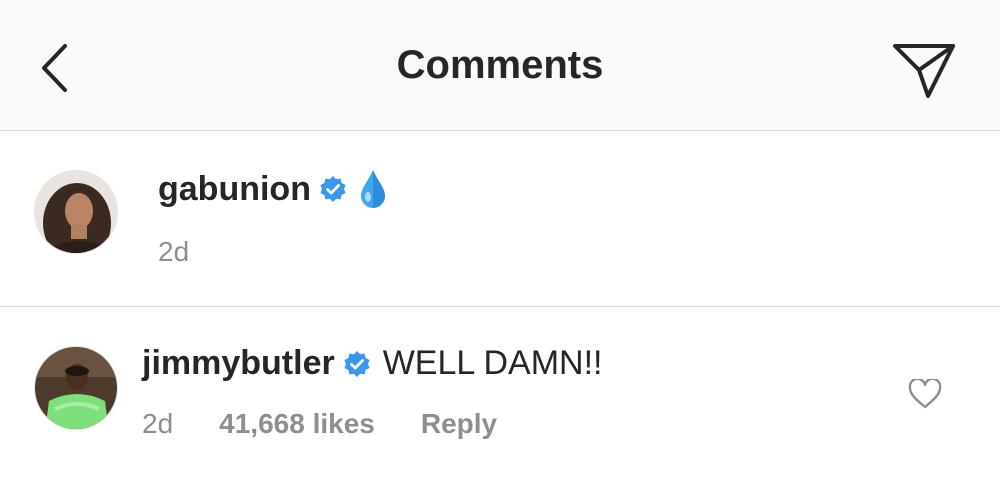 Image resolution: width=1000 pixels, height=490 pixels. Describe the element at coordinates (234, 189) in the screenshot. I see `comment-username: gabunion` at that location.